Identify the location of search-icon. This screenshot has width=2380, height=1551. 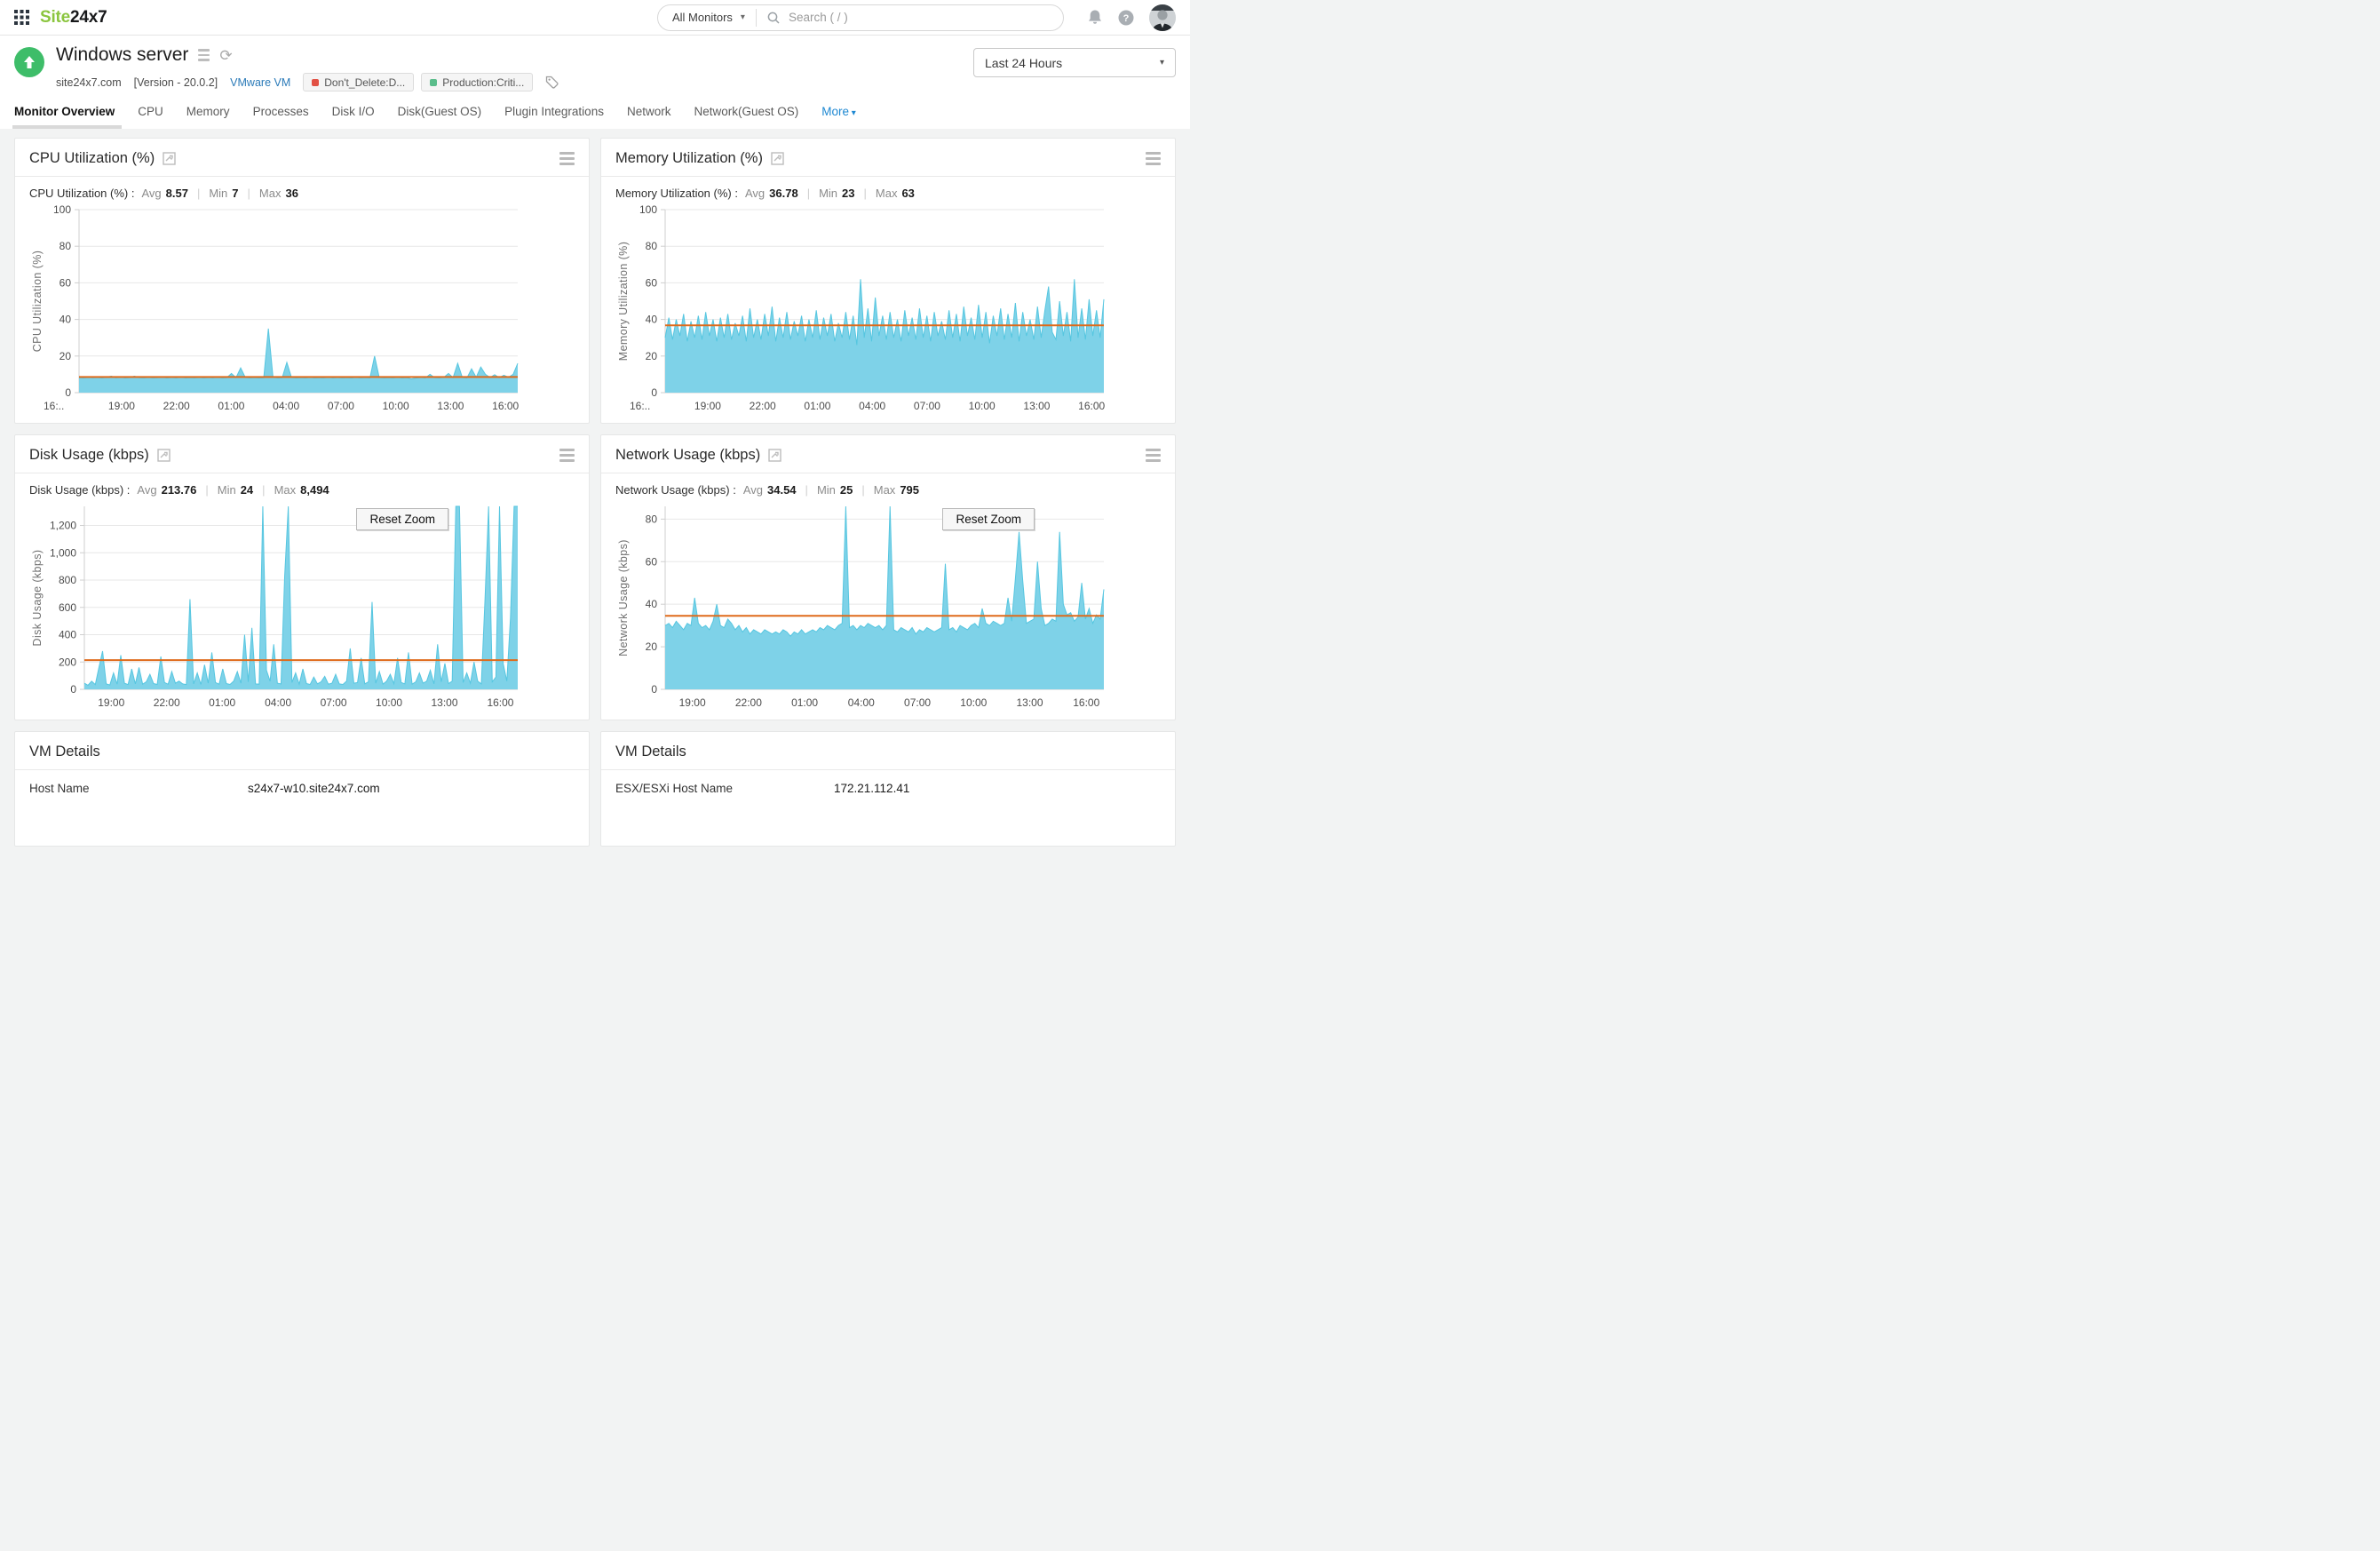
(773, 18).